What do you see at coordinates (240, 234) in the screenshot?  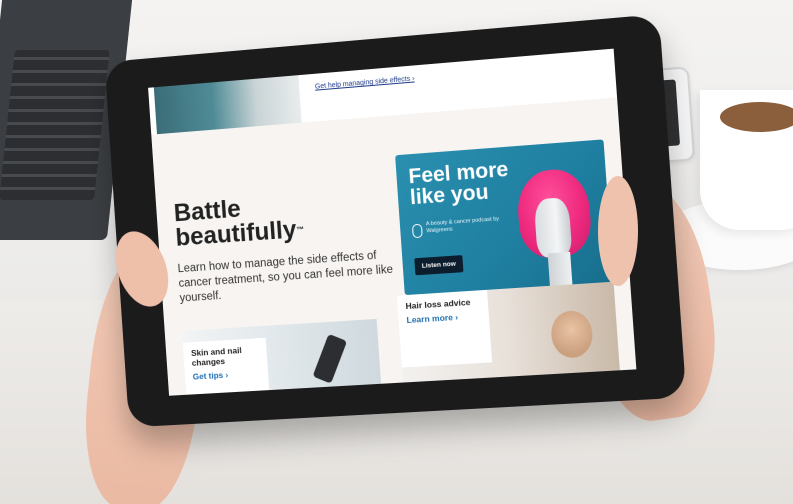 I see `hero-title-line2: beautifully™` at bounding box center [240, 234].